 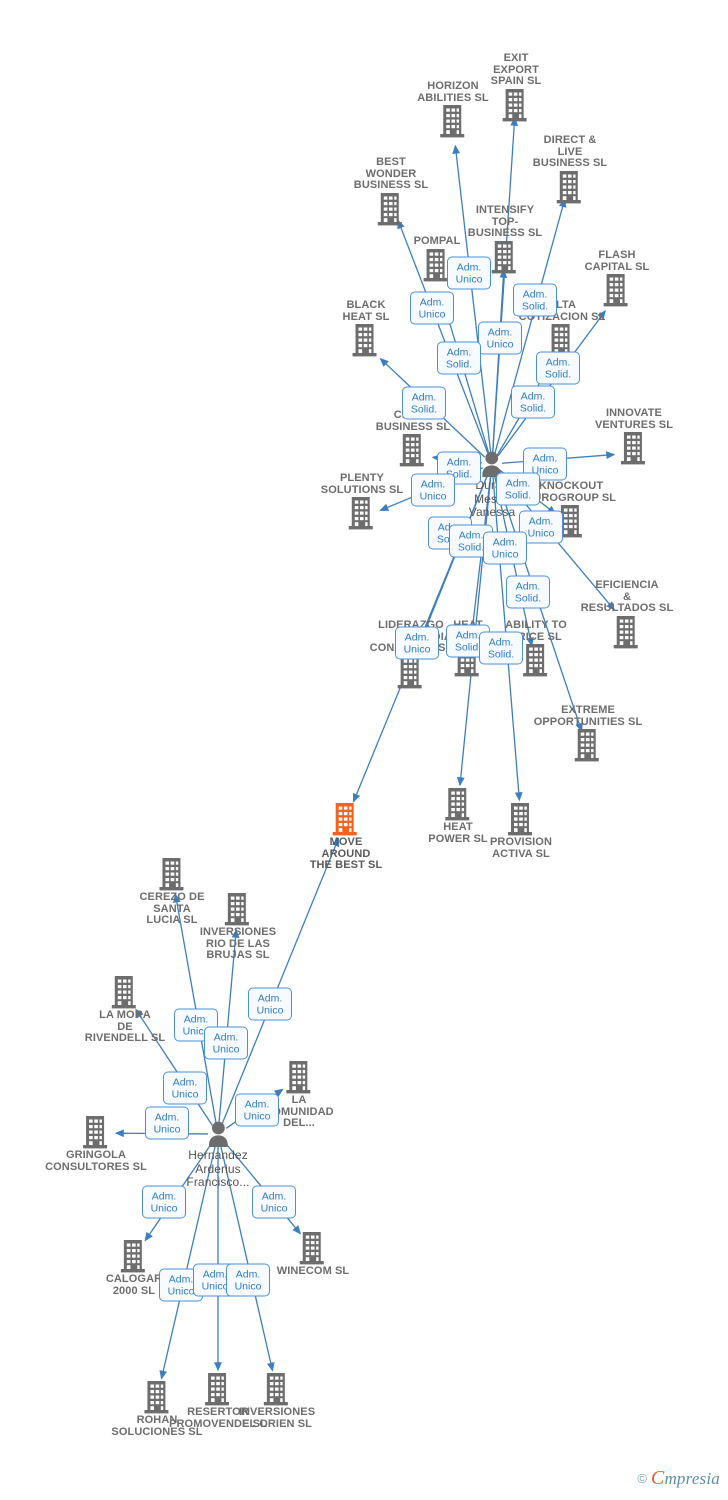 What do you see at coordinates (617, 261) in the screenshot?
I see `company-label: FLASH CAPITAL SL` at bounding box center [617, 261].